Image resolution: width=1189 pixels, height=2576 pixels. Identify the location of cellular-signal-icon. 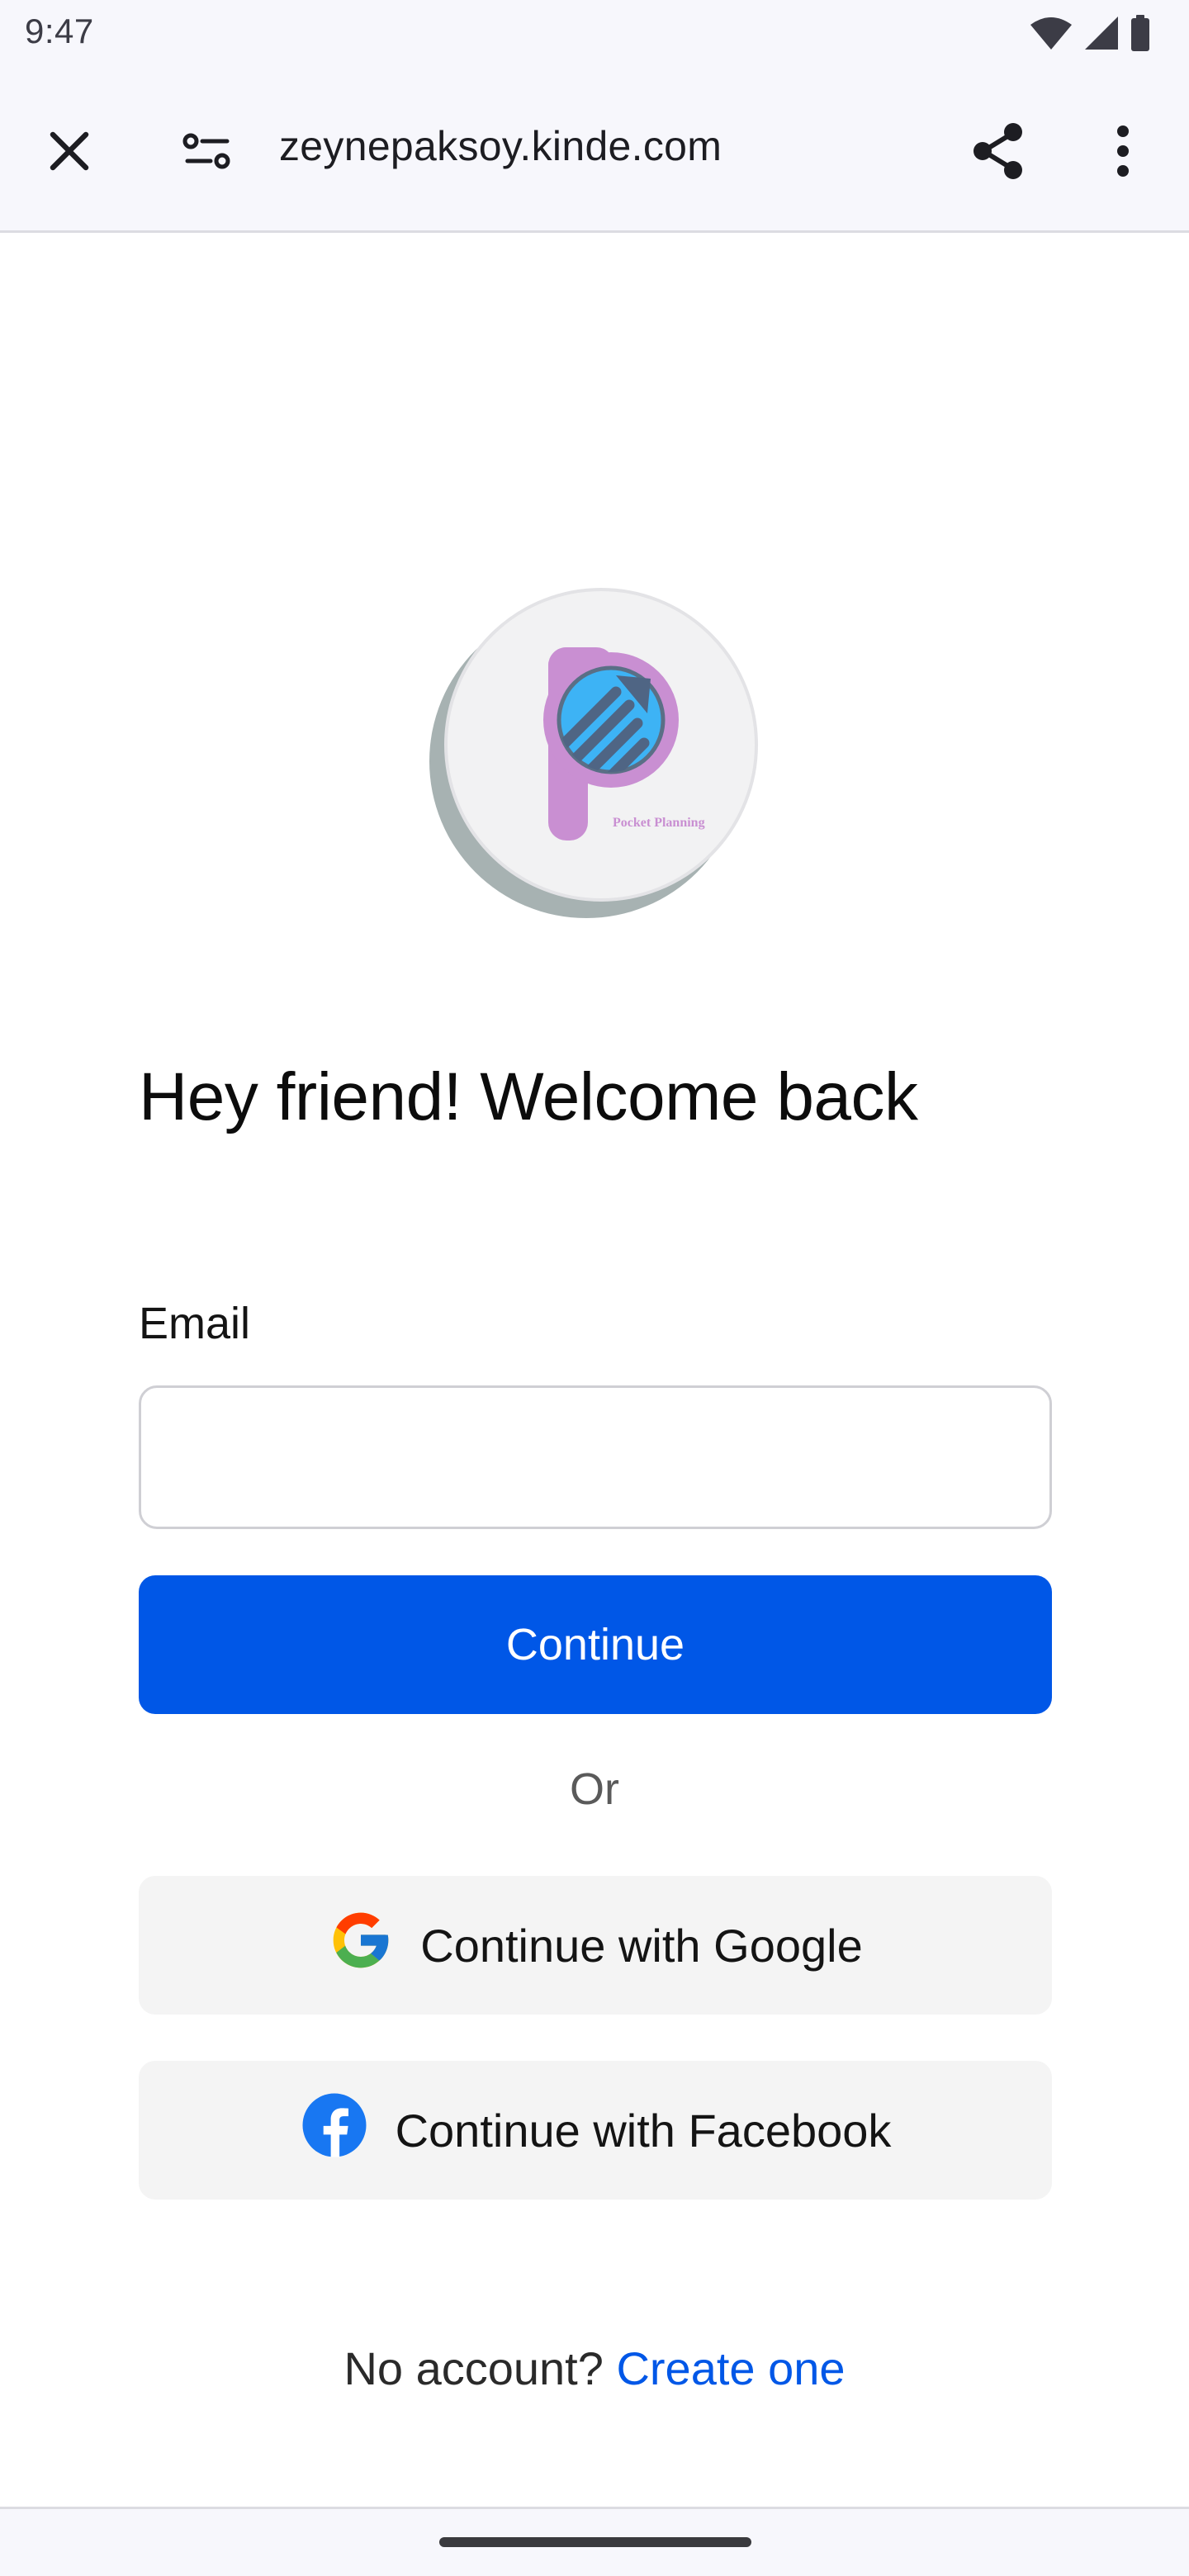
(1101, 35).